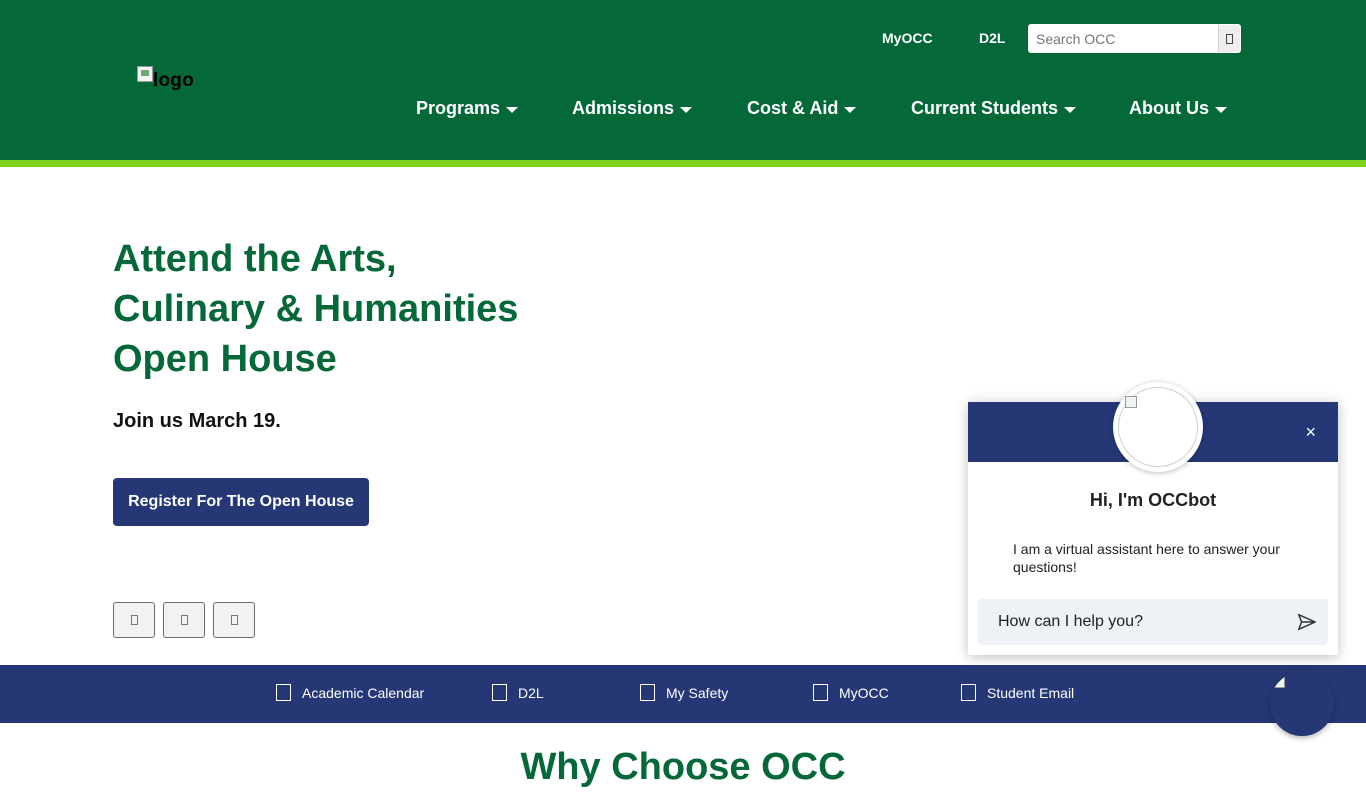 The image size is (1366, 792). I want to click on nav-programs: Programs, so click(467, 108).